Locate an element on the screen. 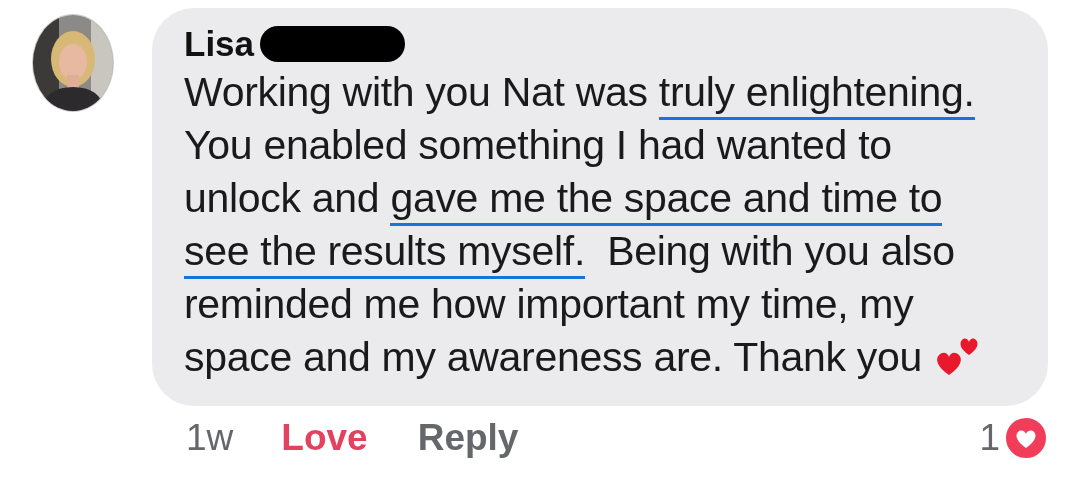 Image resolution: width=1080 pixels, height=490 pixels. reaction-count: 1 is located at coordinates (989, 438).